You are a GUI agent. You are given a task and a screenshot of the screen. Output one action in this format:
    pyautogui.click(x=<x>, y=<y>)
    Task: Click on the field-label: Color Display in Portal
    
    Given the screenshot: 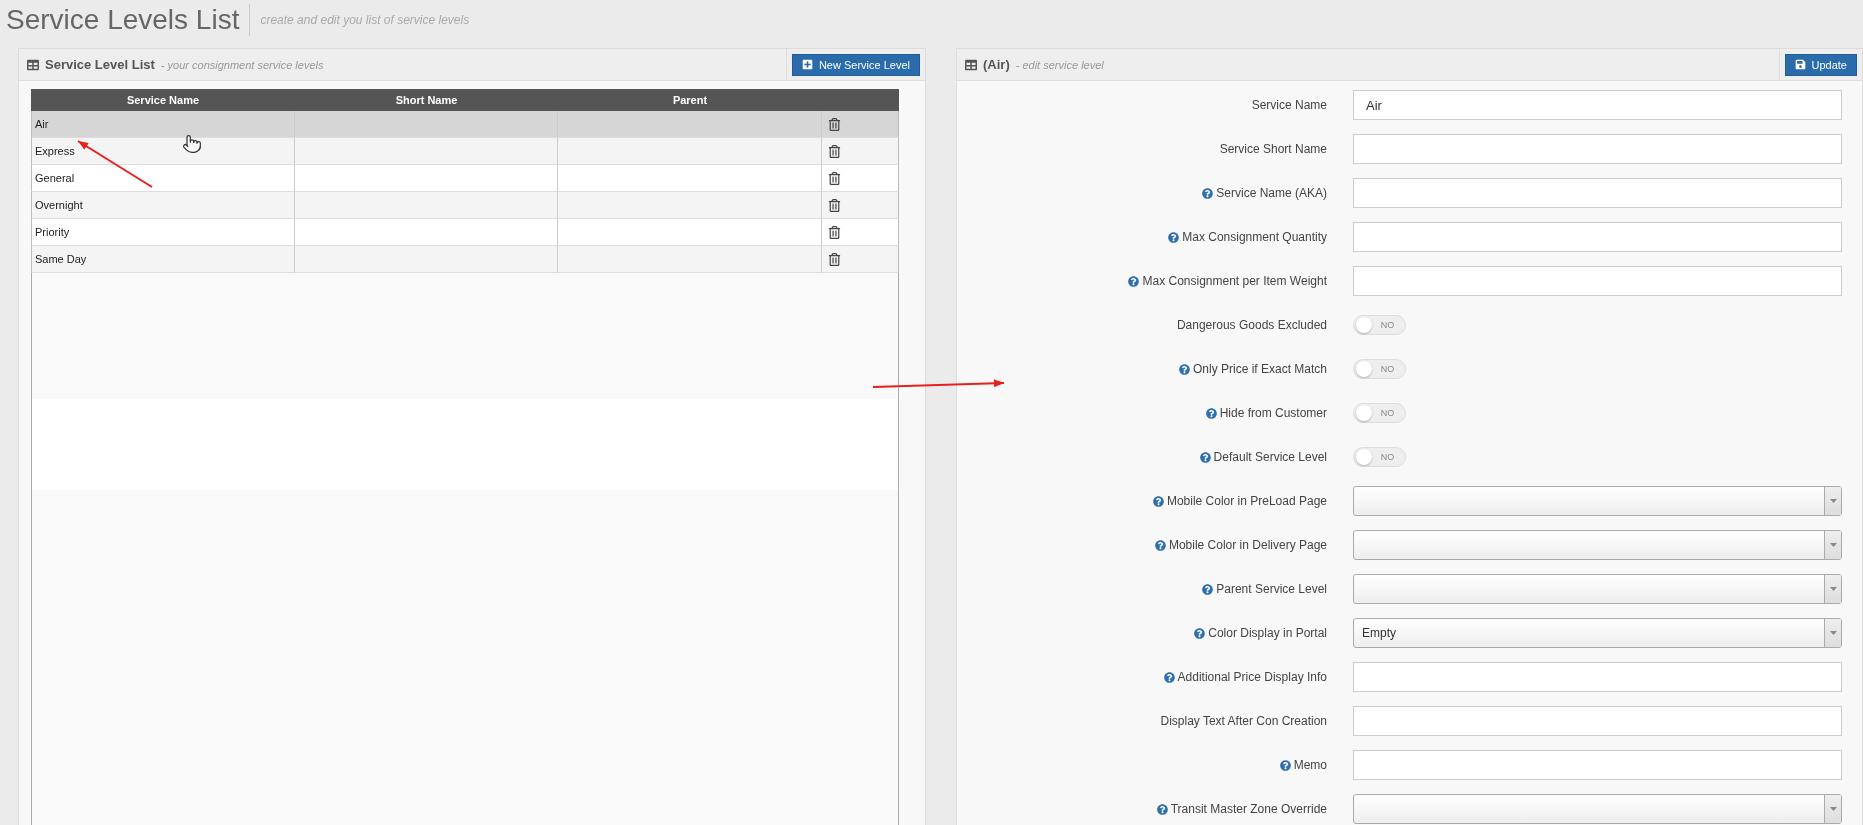 What is the action you would take?
    pyautogui.click(x=1267, y=633)
    